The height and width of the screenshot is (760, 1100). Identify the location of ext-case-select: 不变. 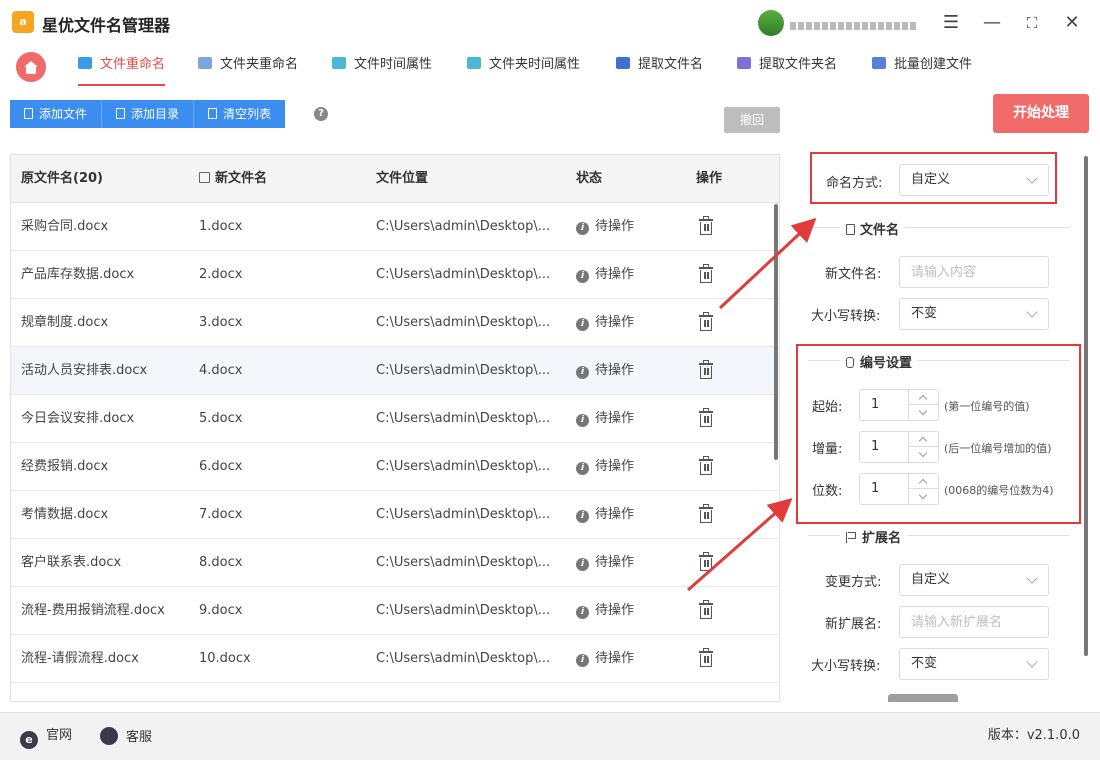
(974, 664).